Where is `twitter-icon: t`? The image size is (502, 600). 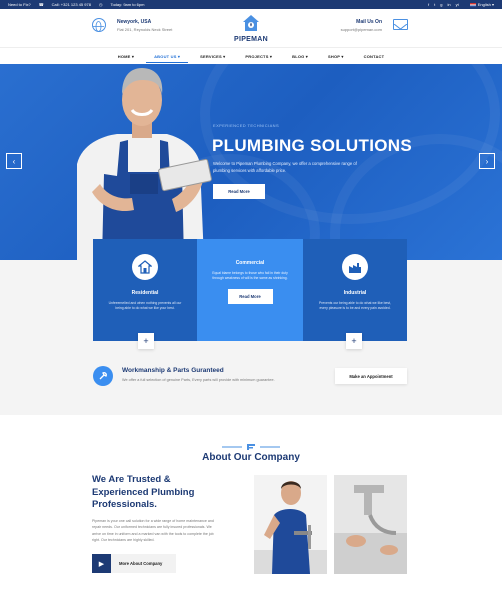 twitter-icon: t is located at coordinates (434, 4).